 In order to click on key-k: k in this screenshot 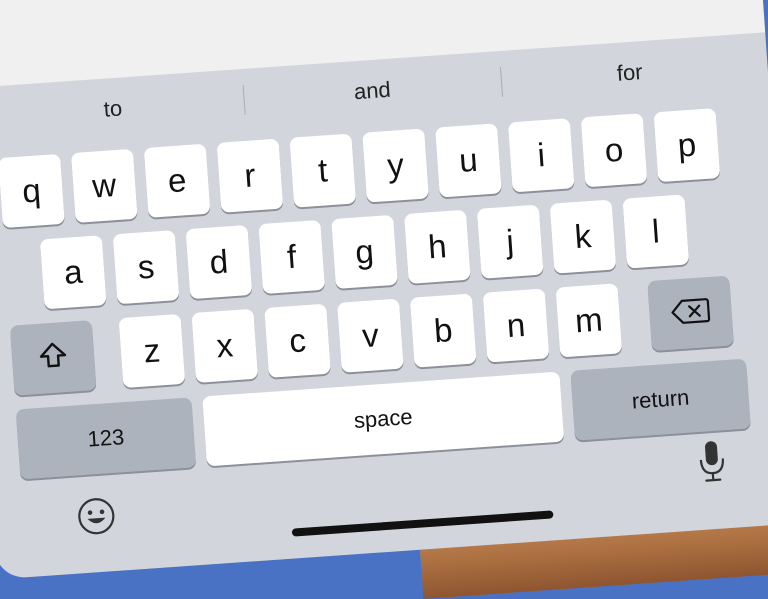, I will do `click(583, 236)`.